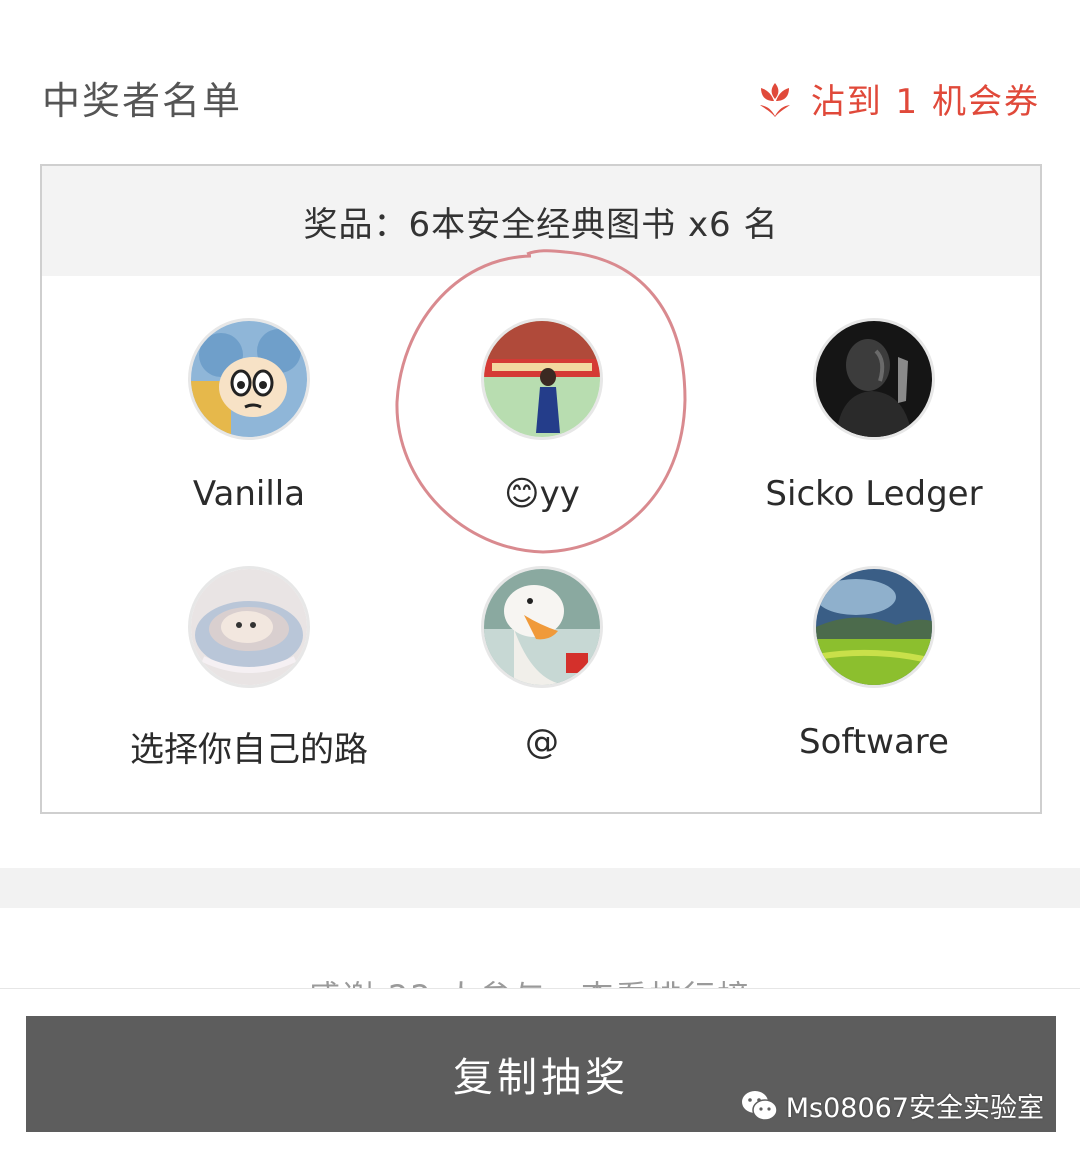  What do you see at coordinates (874, 742) in the screenshot?
I see `winner-name: Software` at bounding box center [874, 742].